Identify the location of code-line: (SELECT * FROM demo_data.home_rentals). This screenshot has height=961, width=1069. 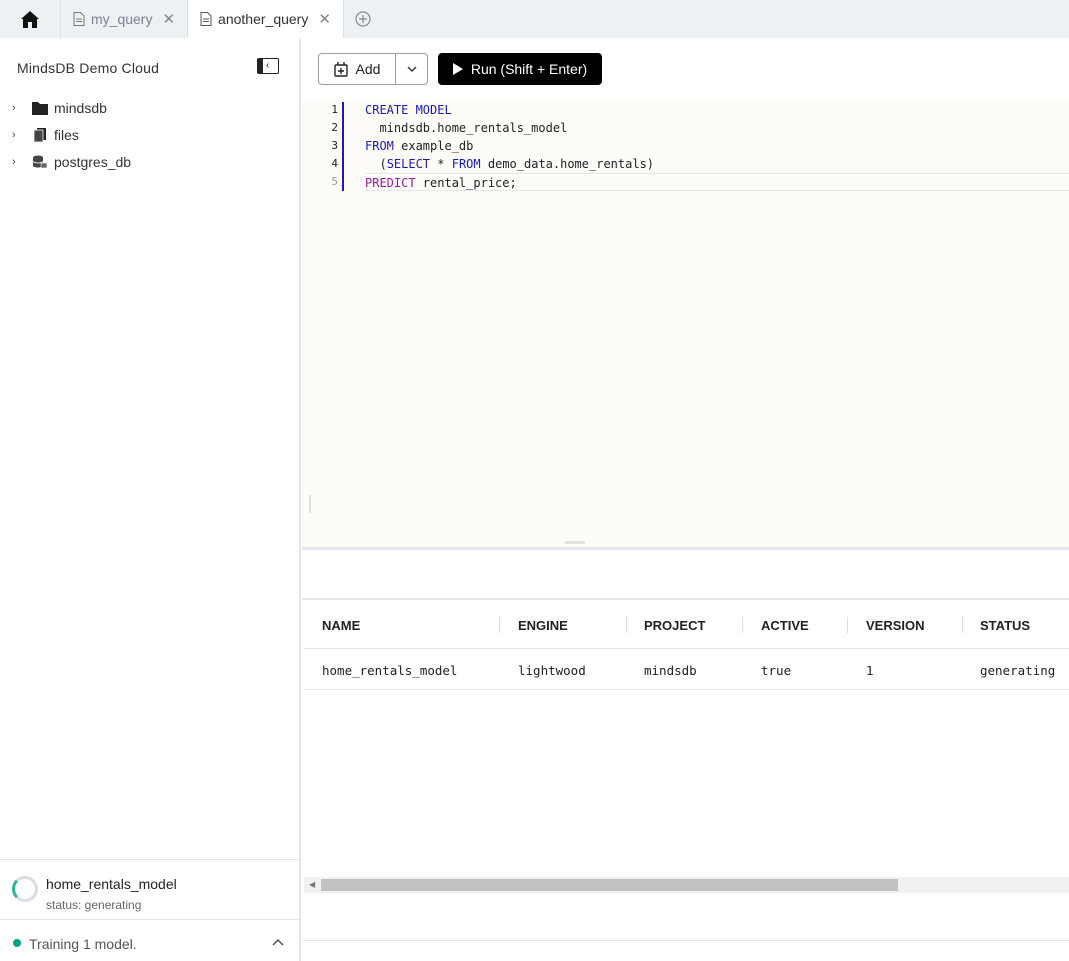
(717, 164).